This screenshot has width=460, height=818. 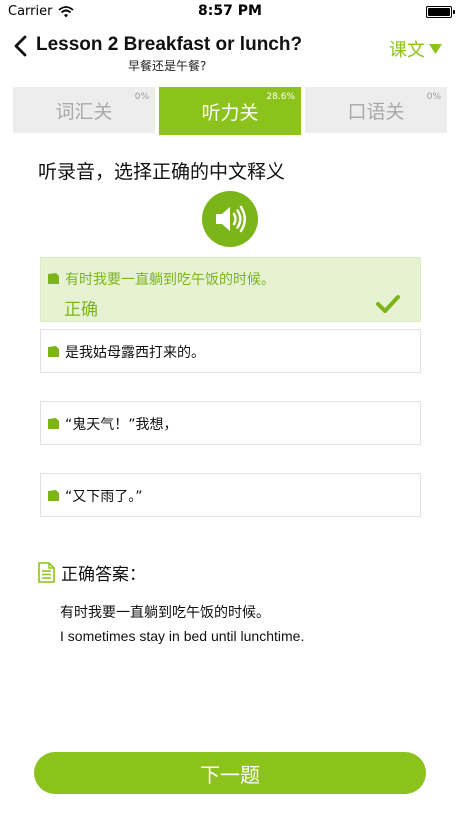 What do you see at coordinates (104, 497) in the screenshot?
I see `option-text: “又下雨了。”` at bounding box center [104, 497].